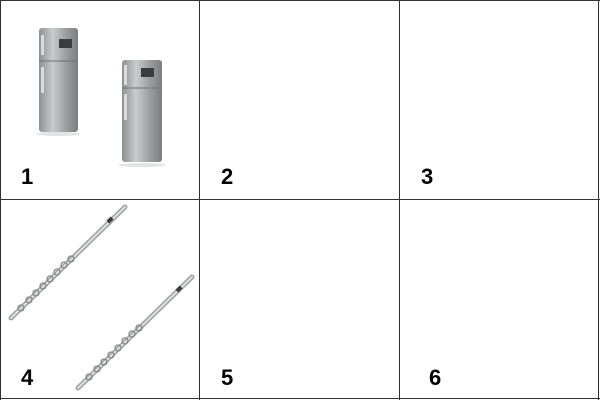 The height and width of the screenshot is (400, 600). What do you see at coordinates (435, 377) in the screenshot?
I see `cell-number: 6` at bounding box center [435, 377].